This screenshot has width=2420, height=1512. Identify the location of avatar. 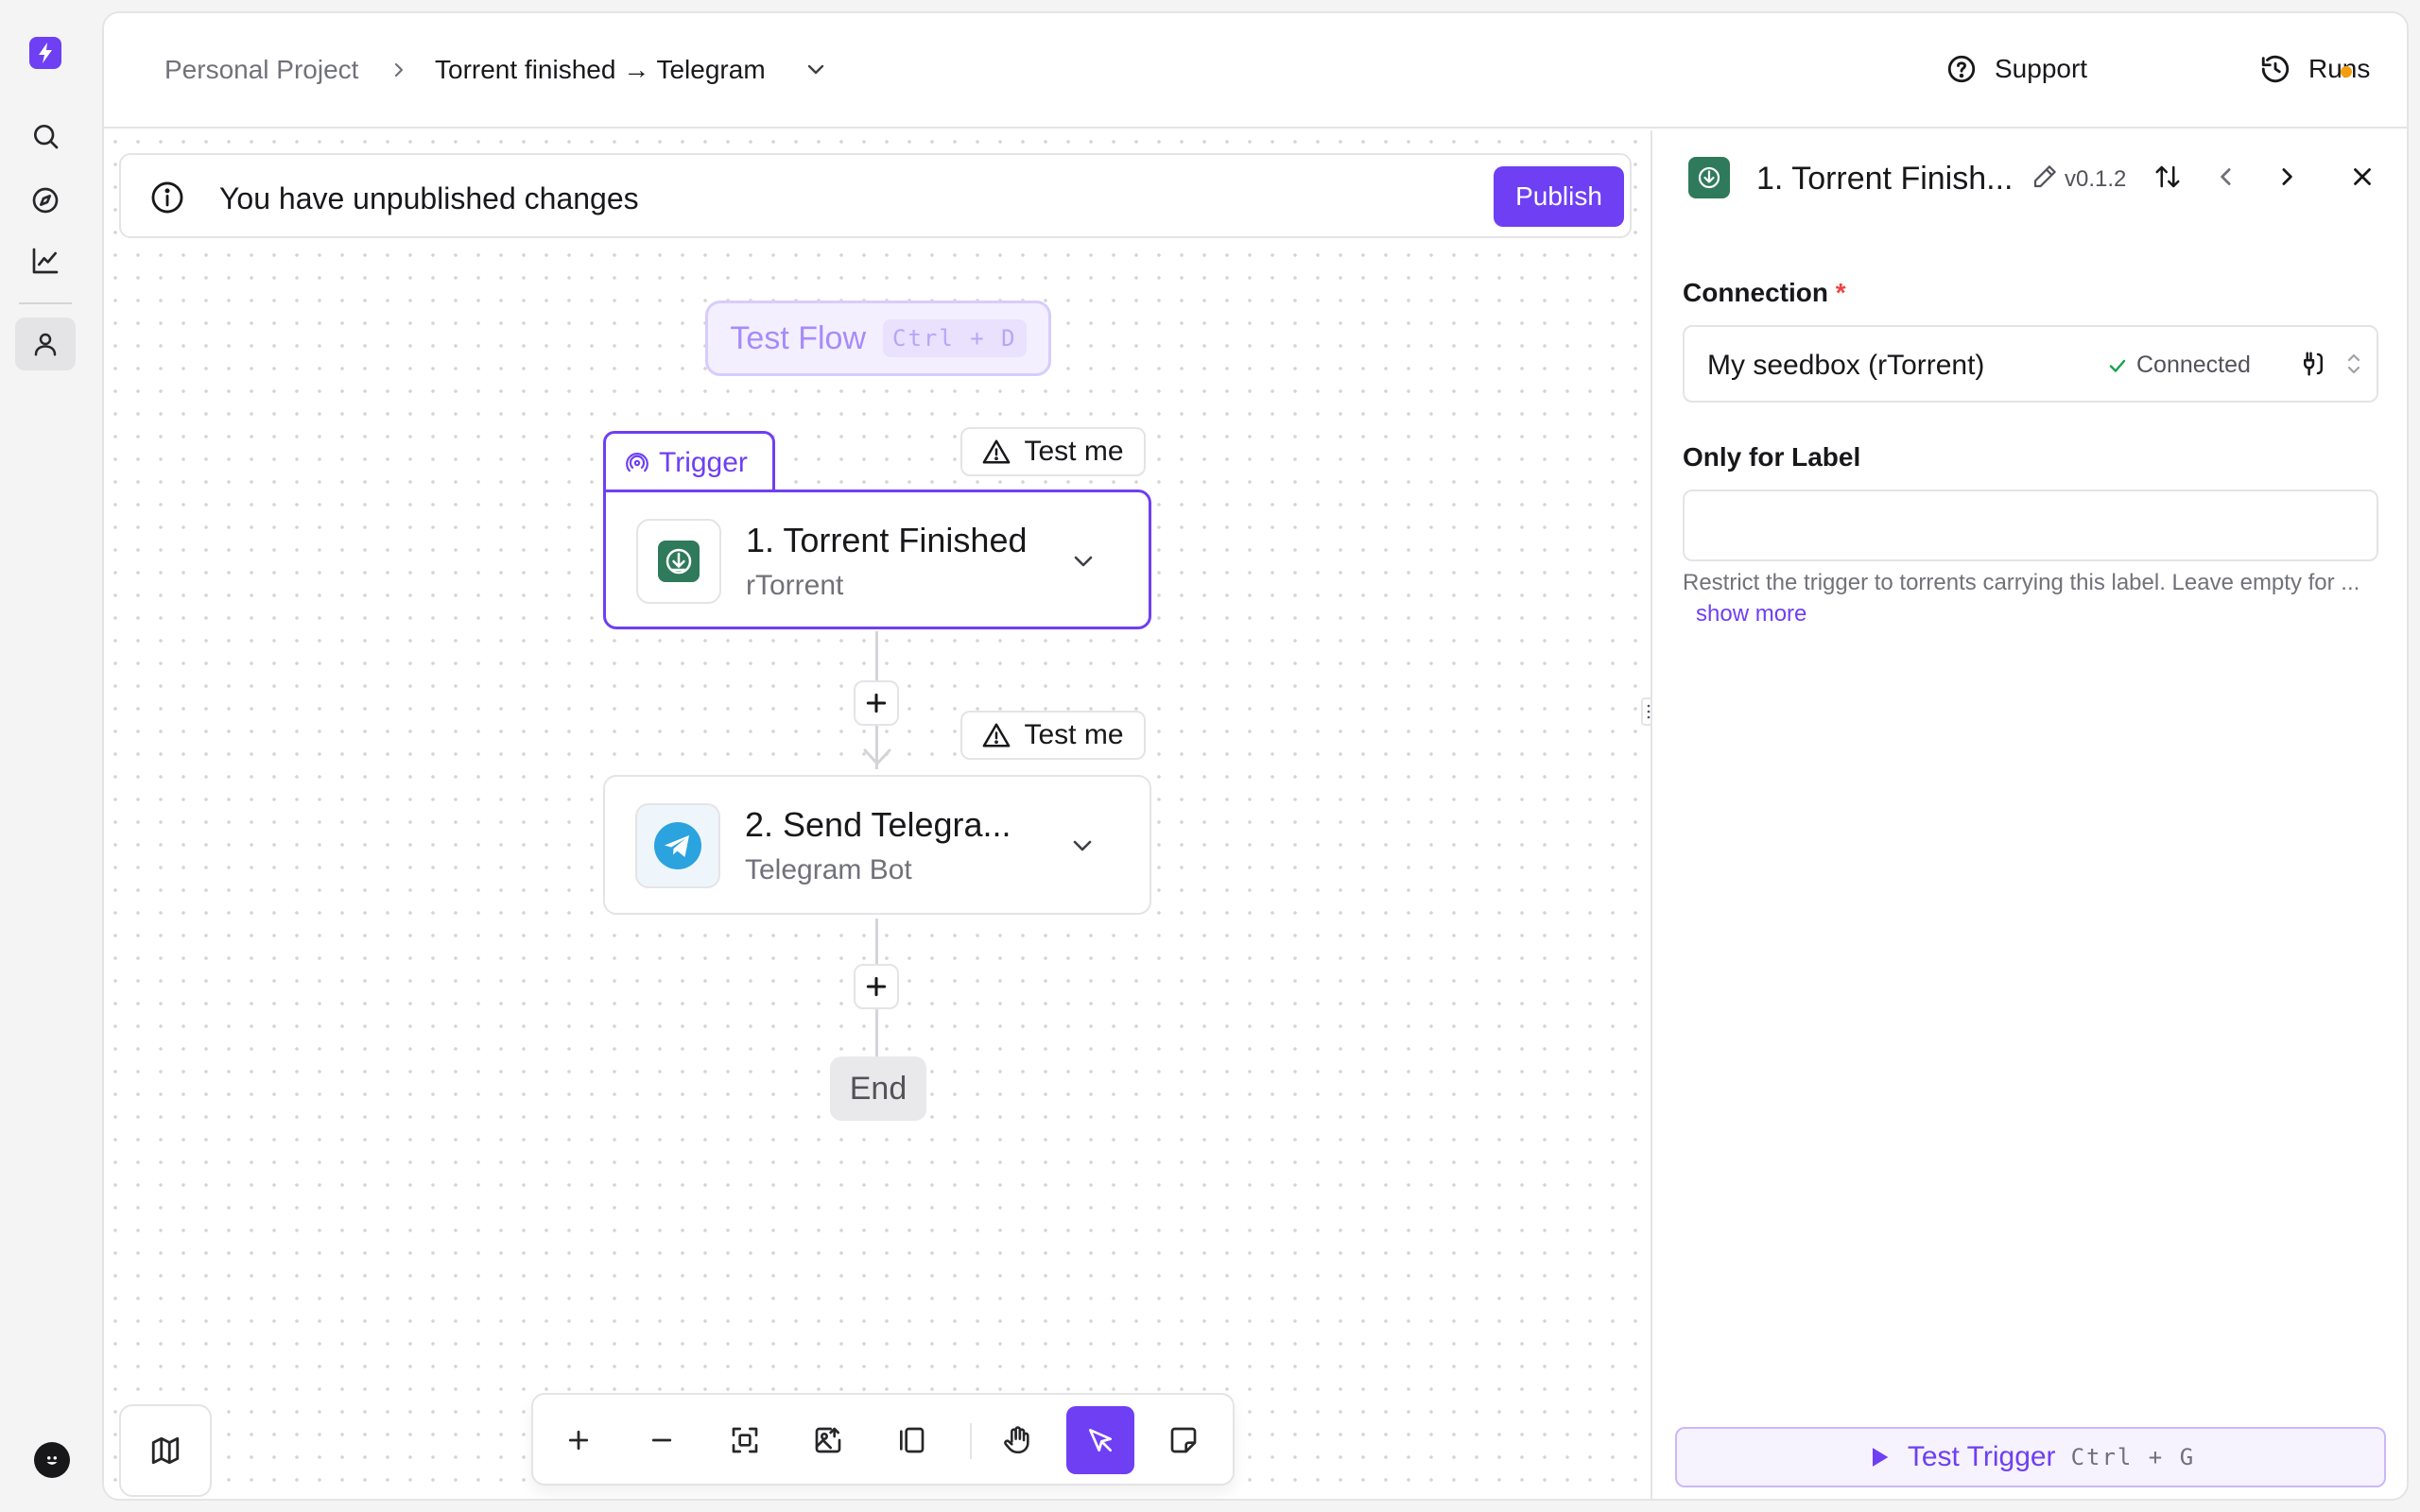
(52, 1460).